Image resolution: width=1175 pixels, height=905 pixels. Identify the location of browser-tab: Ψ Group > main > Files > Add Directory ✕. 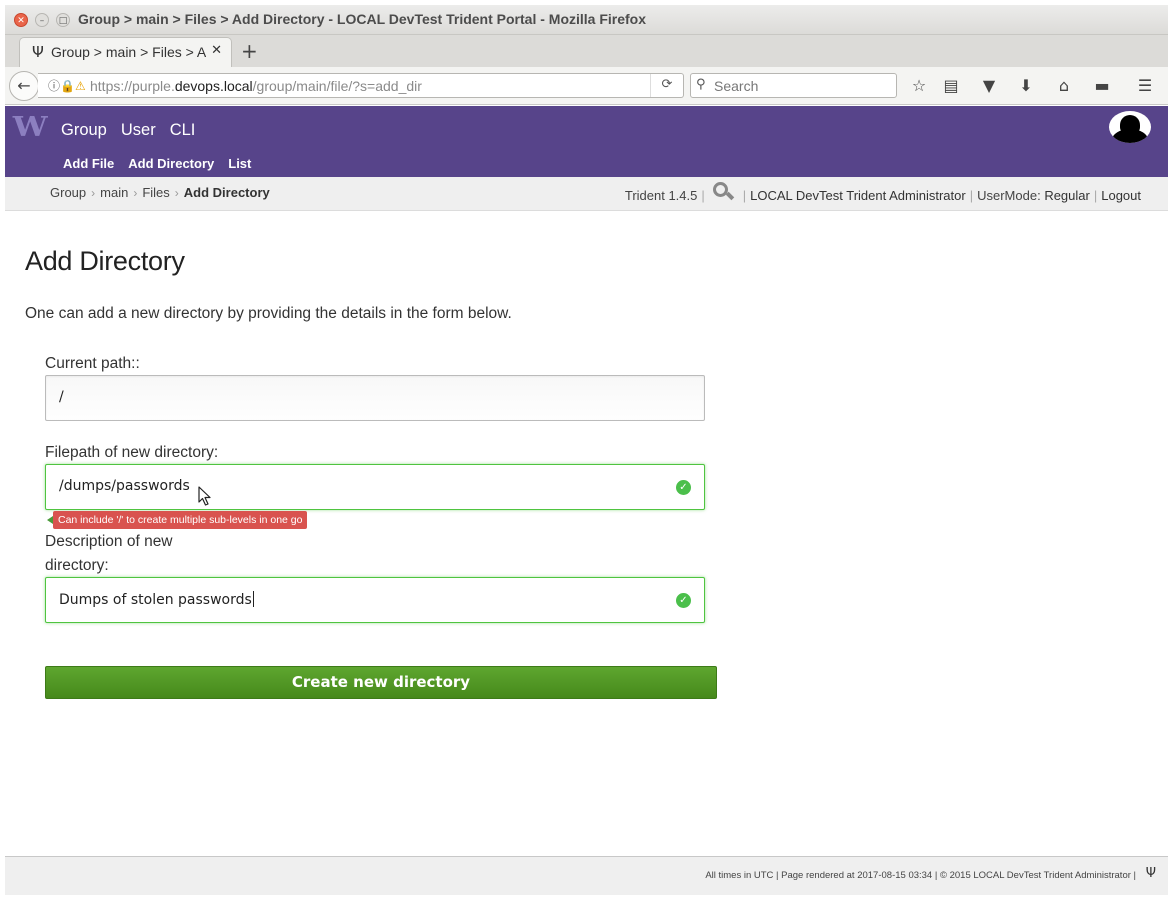
(125, 52).